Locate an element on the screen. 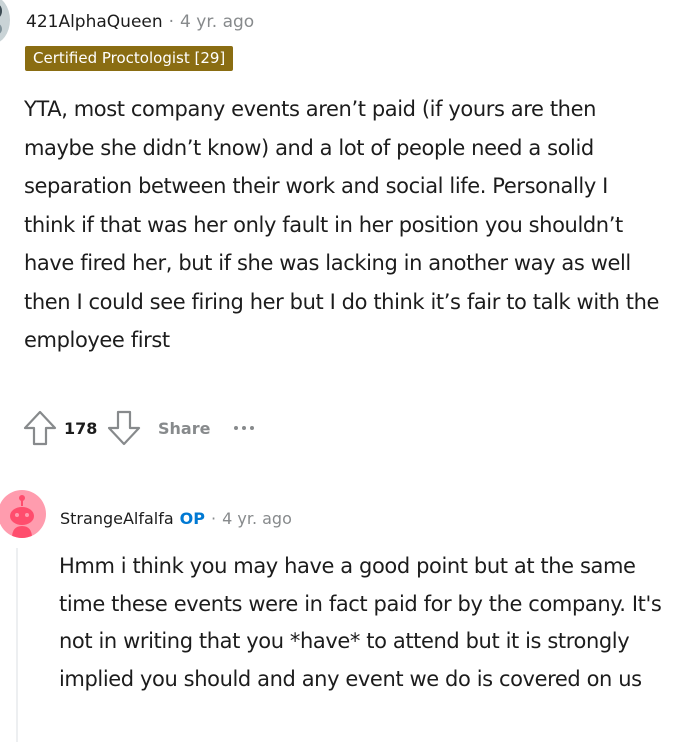  comment-header: 421AlphaQueen · 4 yr. ago is located at coordinates (140, 22).